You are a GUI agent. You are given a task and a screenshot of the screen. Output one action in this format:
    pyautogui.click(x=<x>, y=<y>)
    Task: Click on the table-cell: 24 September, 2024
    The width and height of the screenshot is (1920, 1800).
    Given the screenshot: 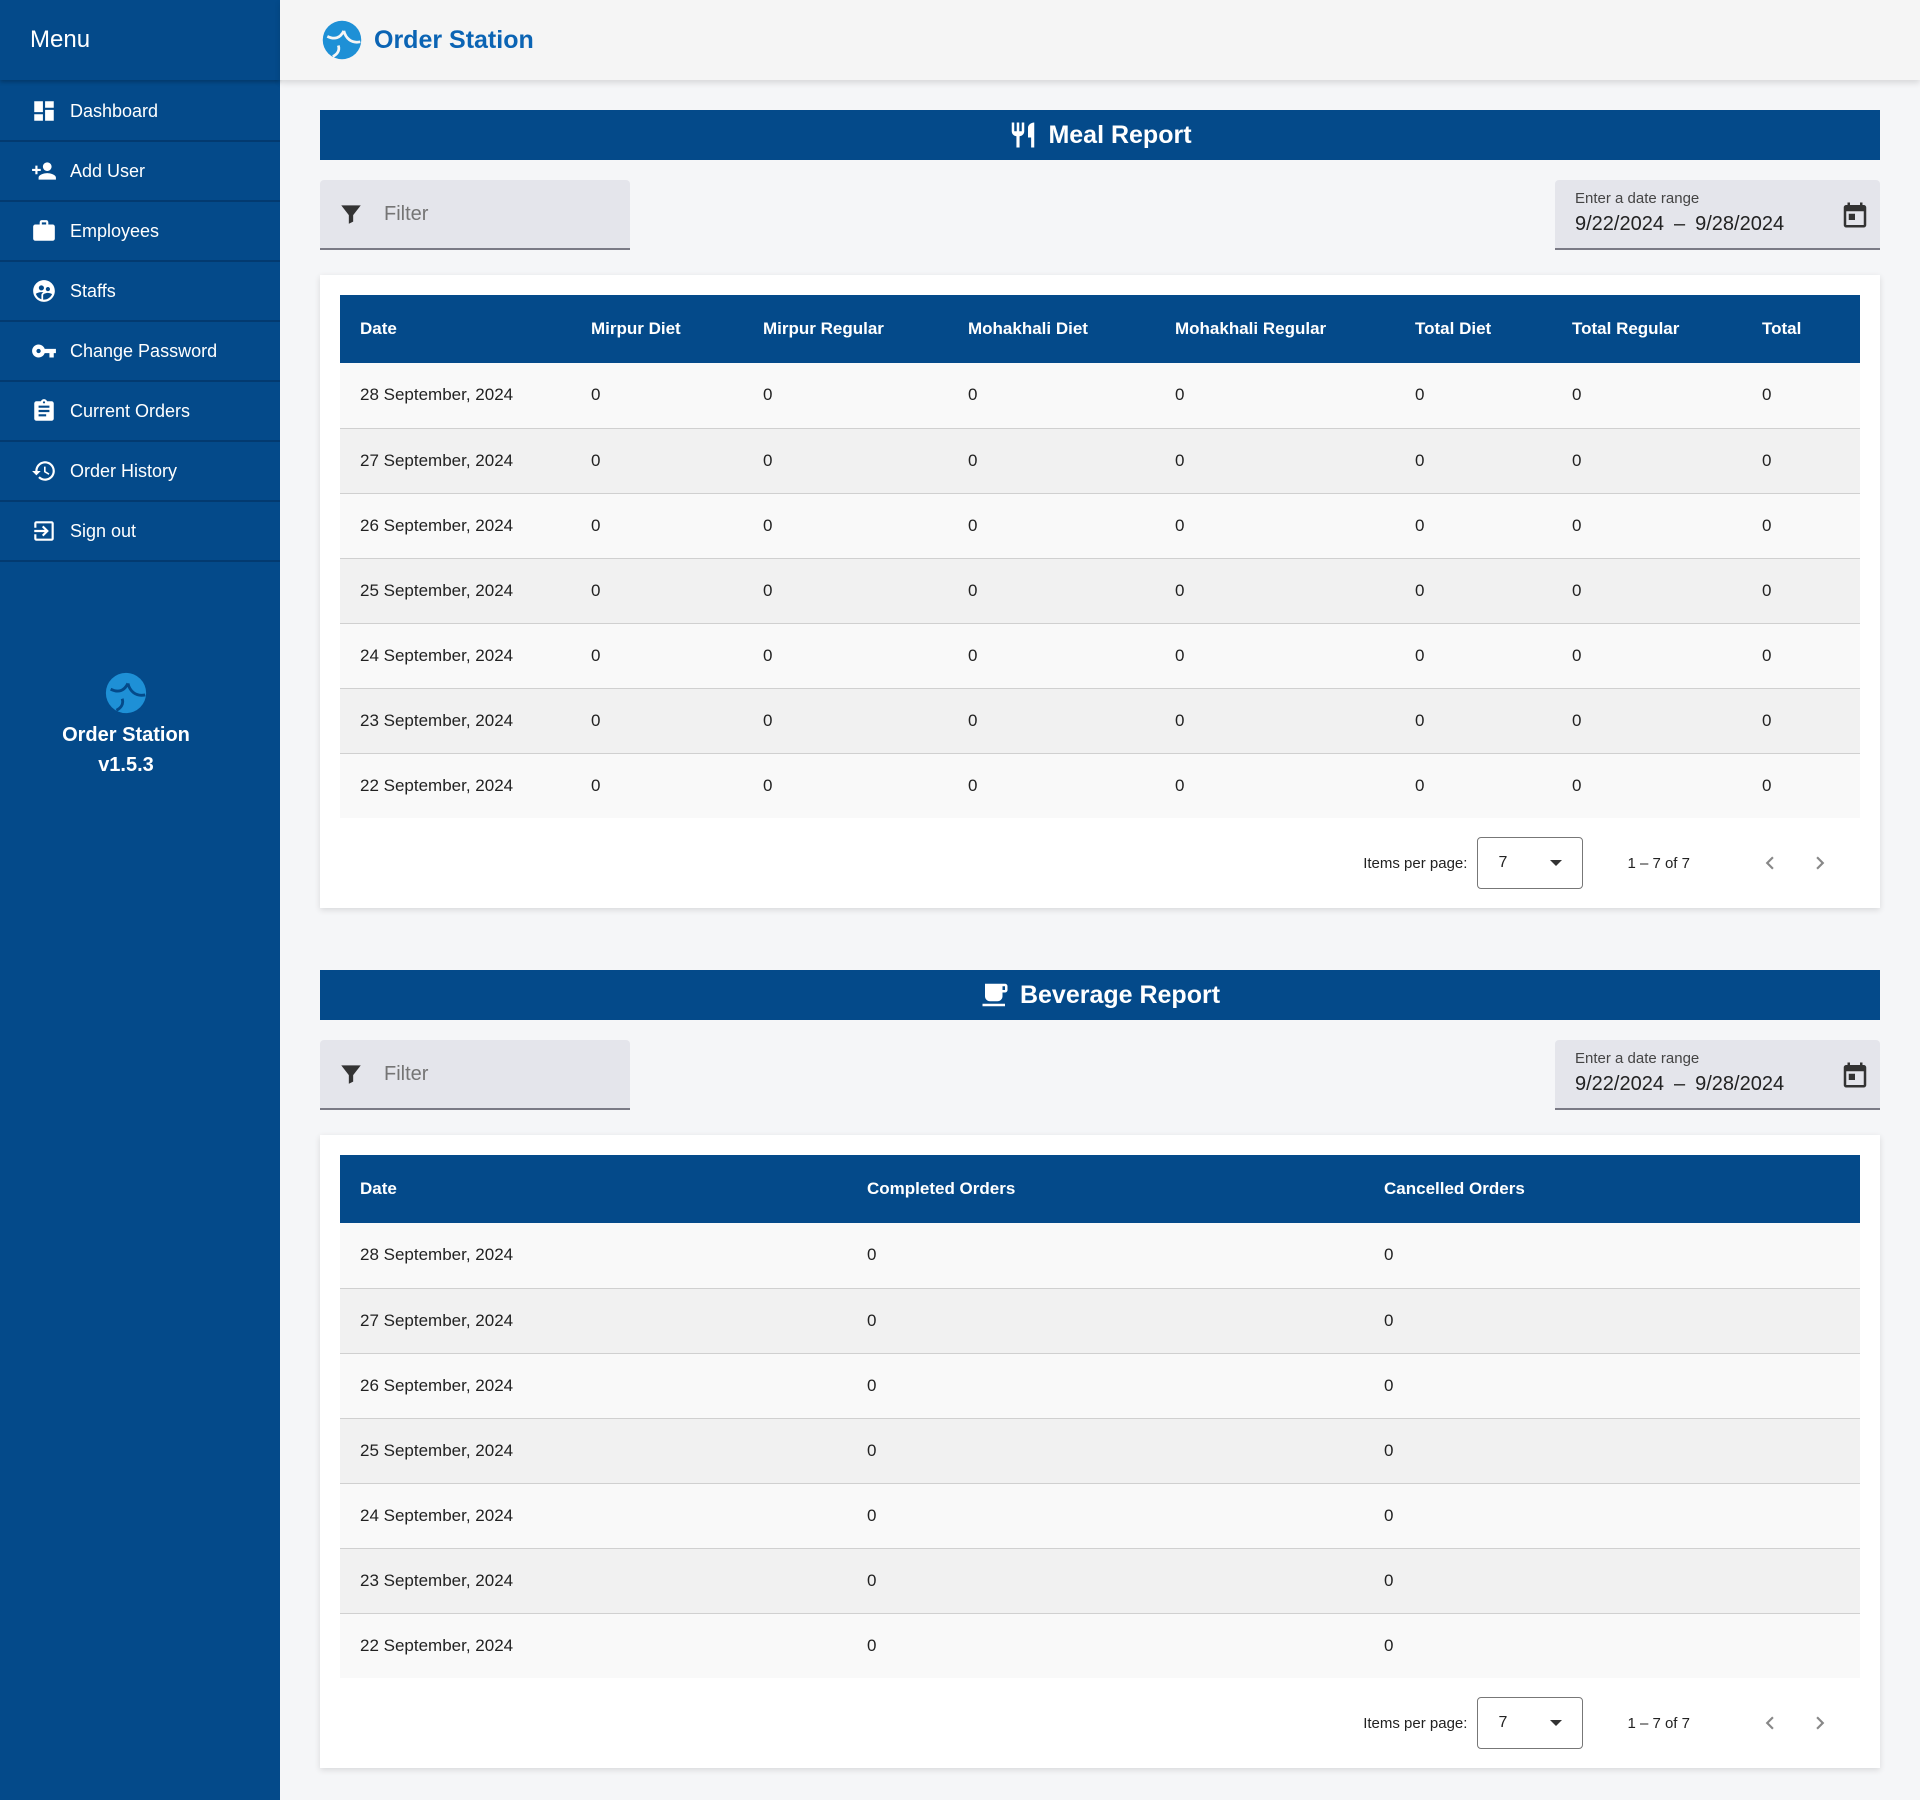 What is the action you would take?
    pyautogui.click(x=593, y=1516)
    